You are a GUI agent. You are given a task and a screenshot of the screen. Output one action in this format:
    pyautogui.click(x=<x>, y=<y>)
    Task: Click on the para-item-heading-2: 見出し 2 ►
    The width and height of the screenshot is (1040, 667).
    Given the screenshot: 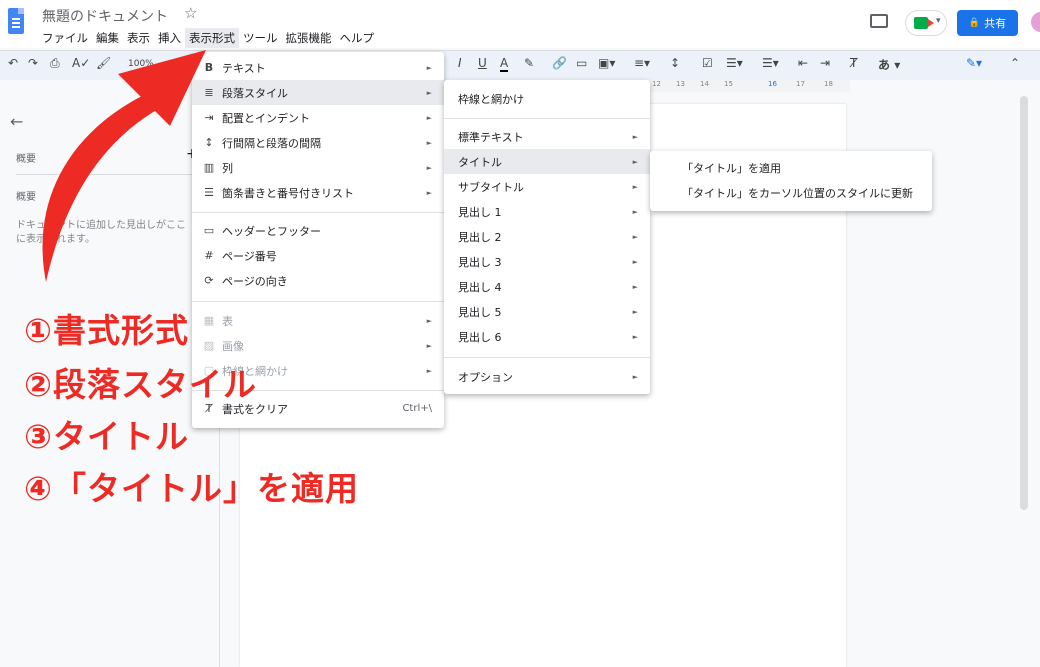 What is the action you would take?
    pyautogui.click(x=547, y=236)
    